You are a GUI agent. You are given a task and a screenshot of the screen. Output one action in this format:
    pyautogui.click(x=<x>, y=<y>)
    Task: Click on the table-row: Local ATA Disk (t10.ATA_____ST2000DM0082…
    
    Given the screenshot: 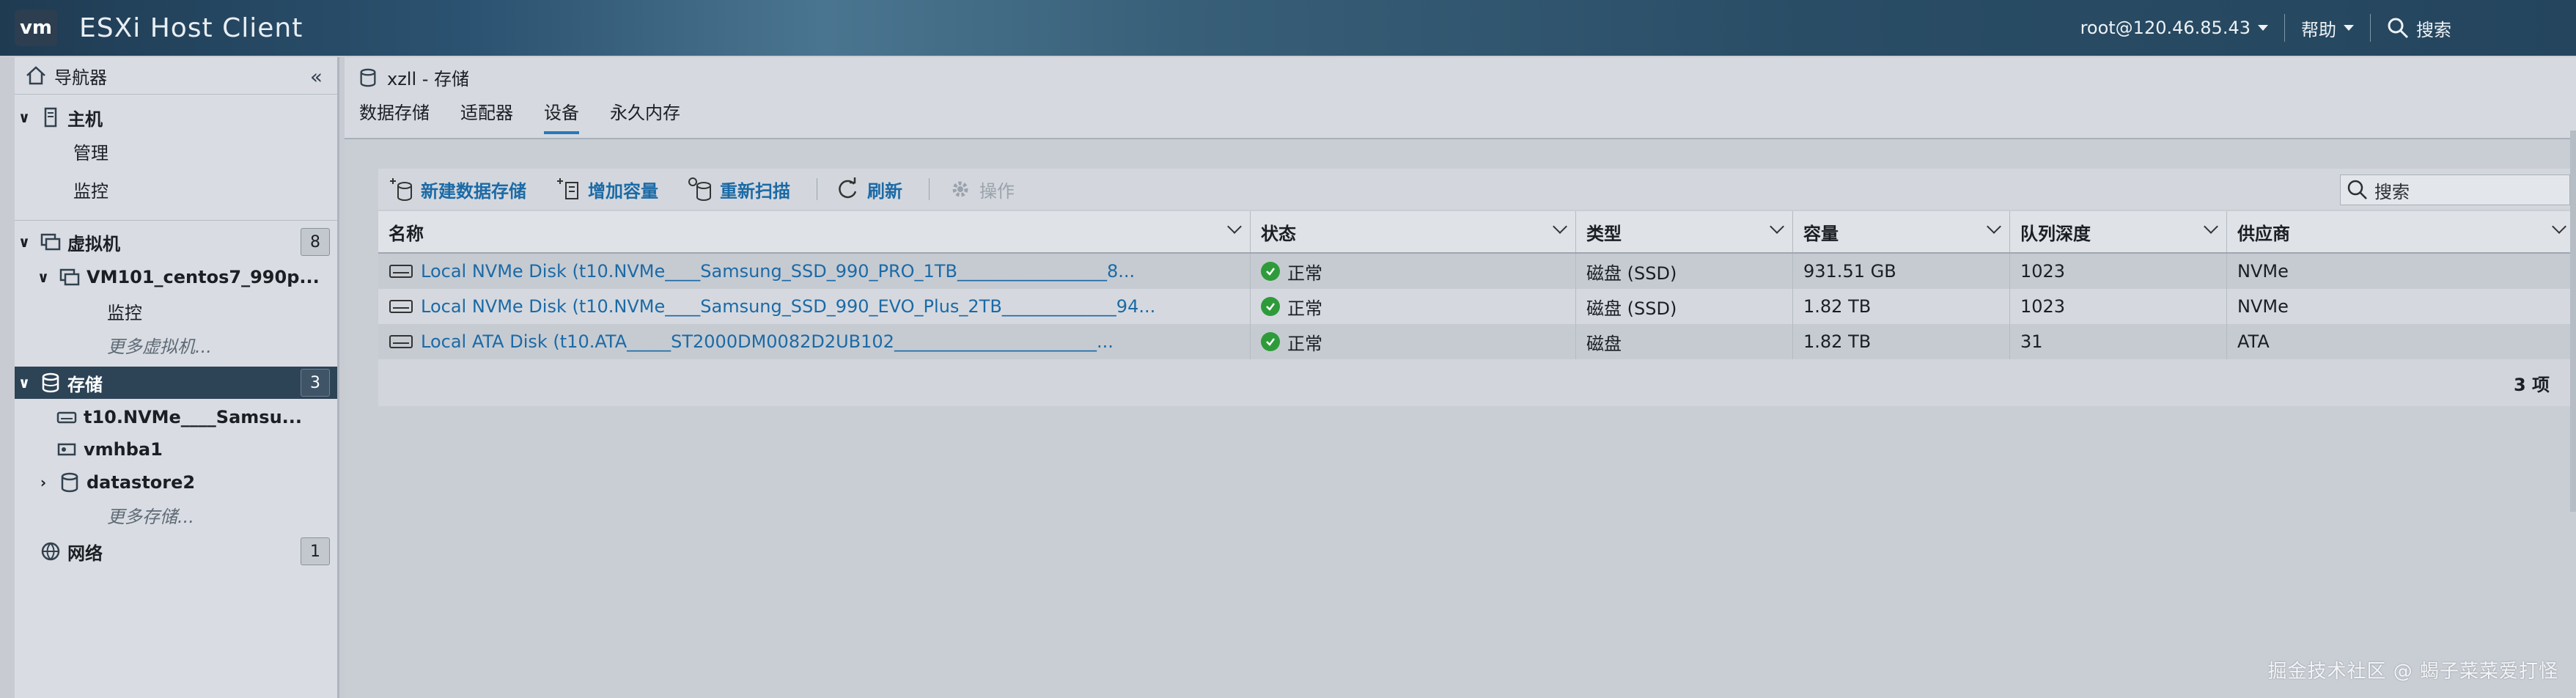 What is the action you would take?
    pyautogui.click(x=1476, y=341)
    